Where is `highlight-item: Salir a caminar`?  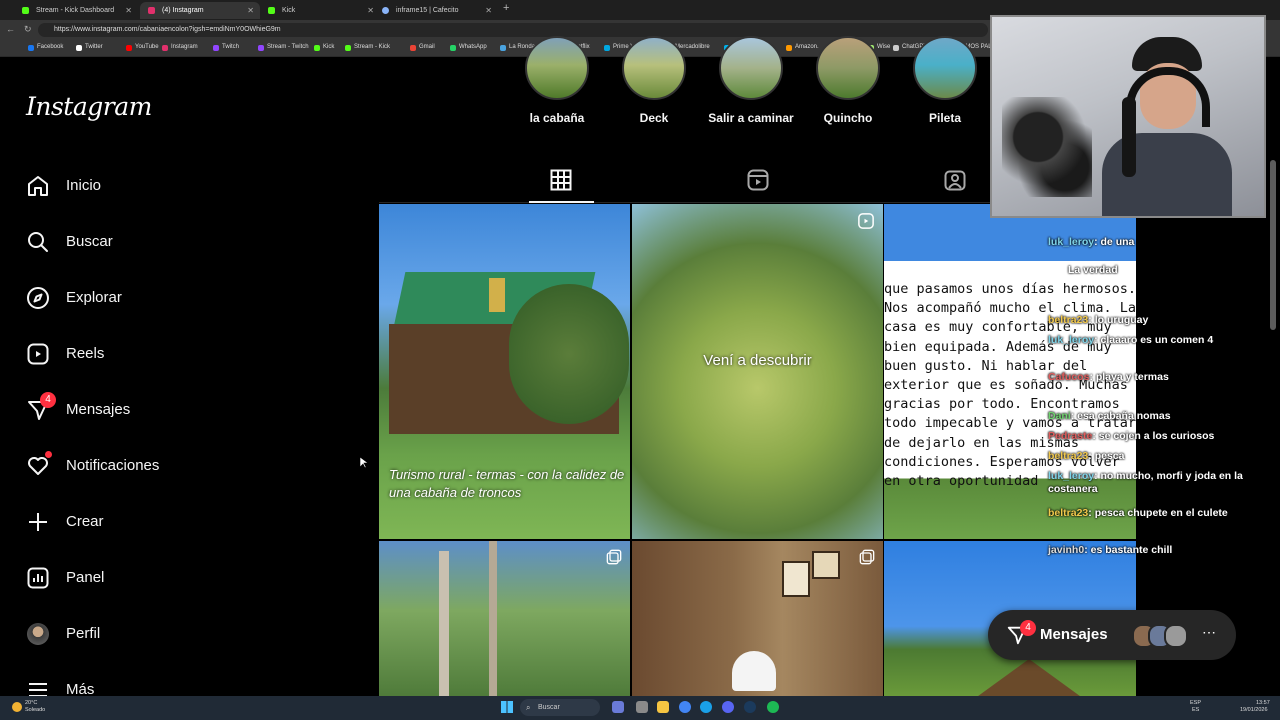
highlight-item: Salir a caminar is located at coordinates (751, 82).